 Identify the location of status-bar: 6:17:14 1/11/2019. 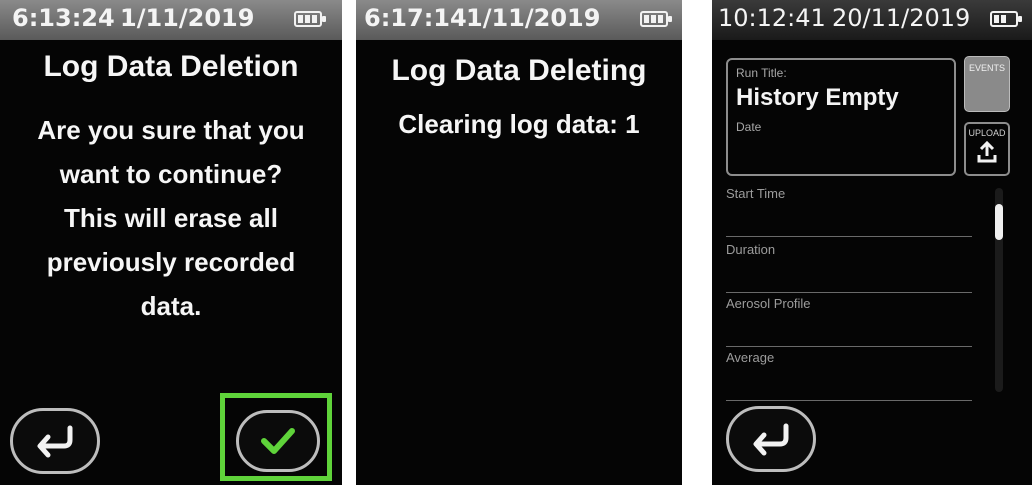
(519, 20).